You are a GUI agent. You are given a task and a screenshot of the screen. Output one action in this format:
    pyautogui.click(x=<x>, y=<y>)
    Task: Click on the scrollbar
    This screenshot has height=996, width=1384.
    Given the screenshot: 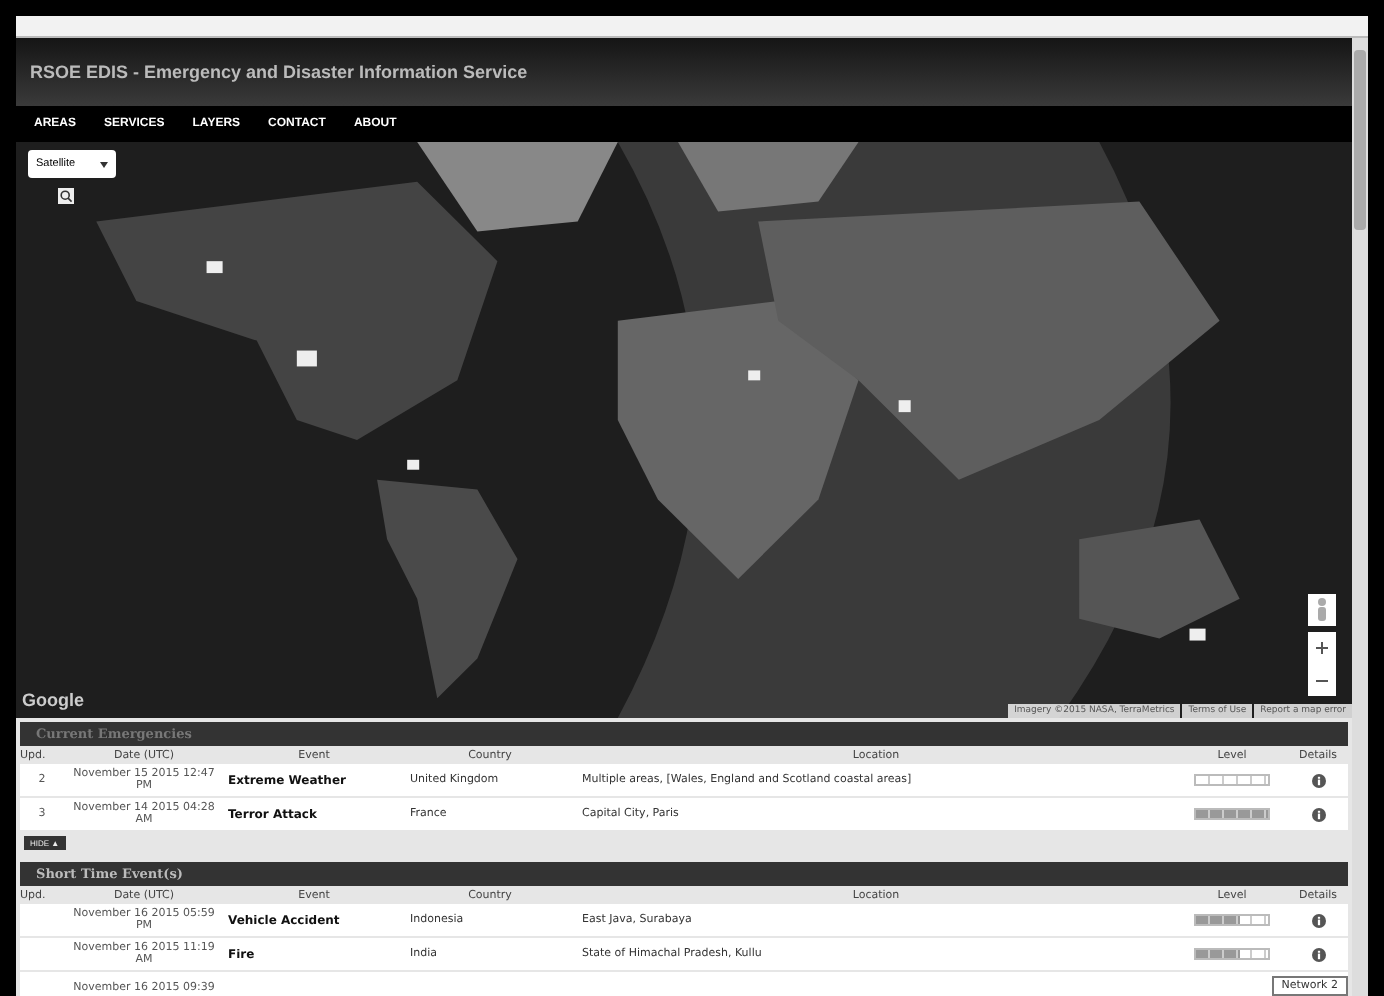 What is the action you would take?
    pyautogui.click(x=1360, y=517)
    